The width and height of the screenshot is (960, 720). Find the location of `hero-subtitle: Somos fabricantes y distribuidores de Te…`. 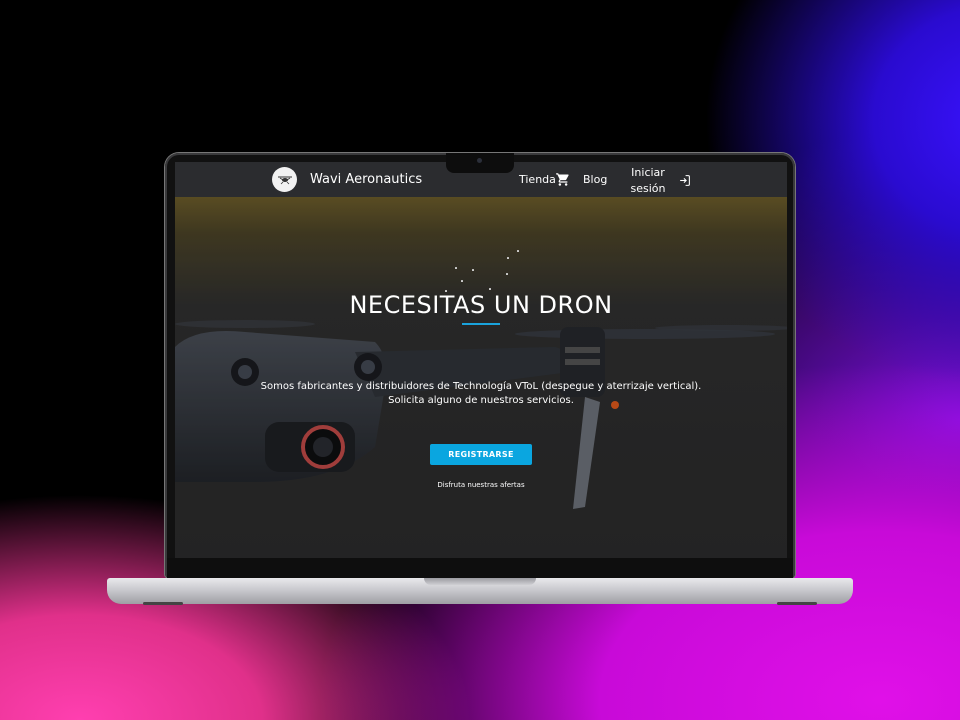

hero-subtitle: Somos fabricantes y distribuidores de Te… is located at coordinates (481, 394).